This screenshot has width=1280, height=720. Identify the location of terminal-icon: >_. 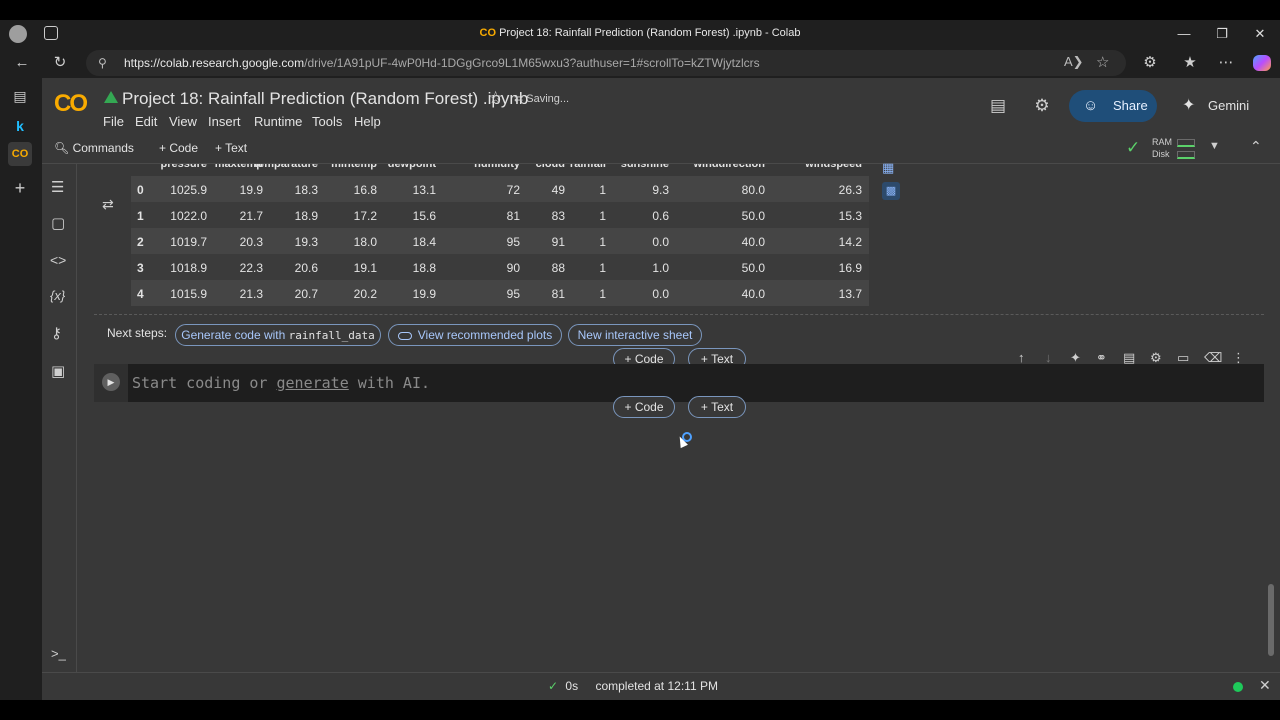
(58, 653).